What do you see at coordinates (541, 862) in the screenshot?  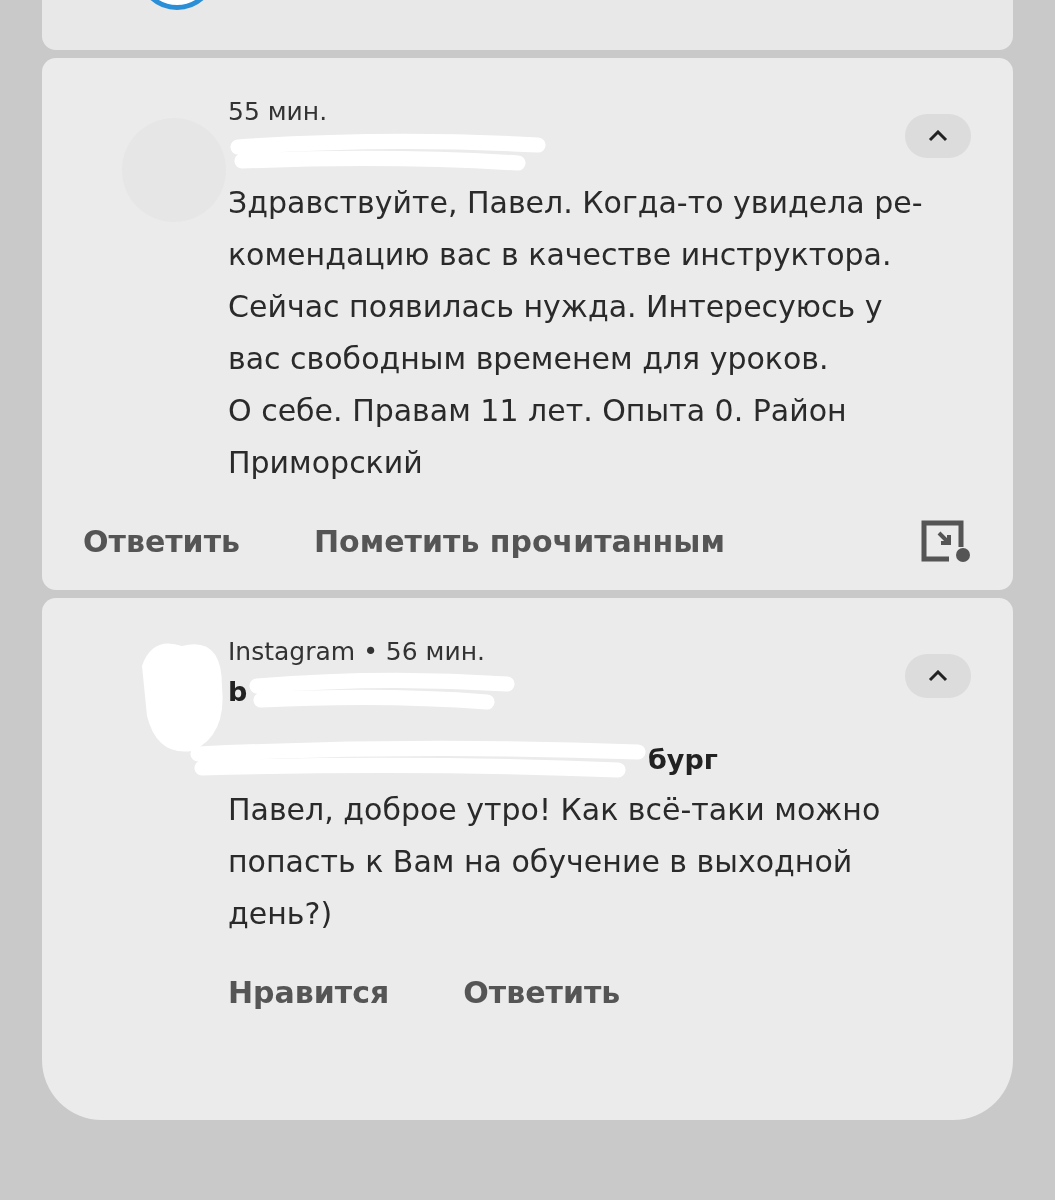 I see `message-line: попасть к Вам на обучение в выходной` at bounding box center [541, 862].